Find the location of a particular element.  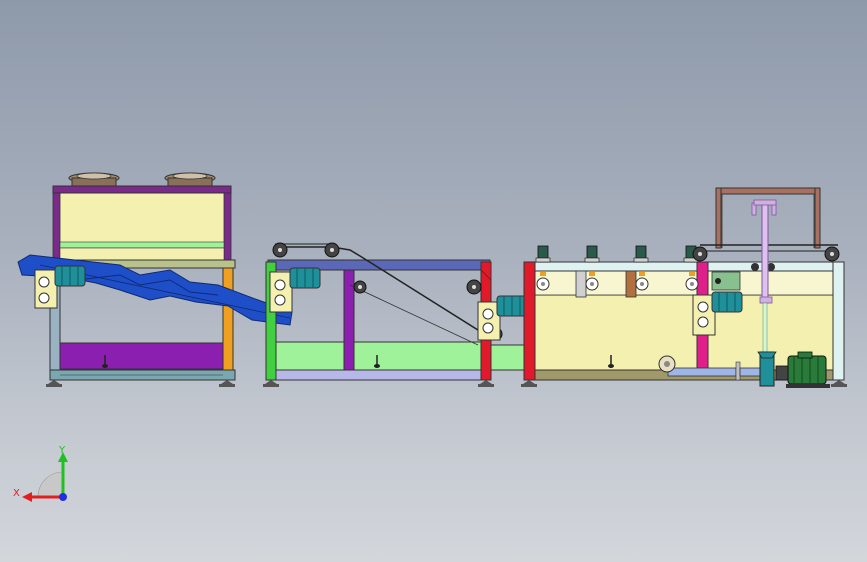

exhaust-fan-left is located at coordinates (94, 179).